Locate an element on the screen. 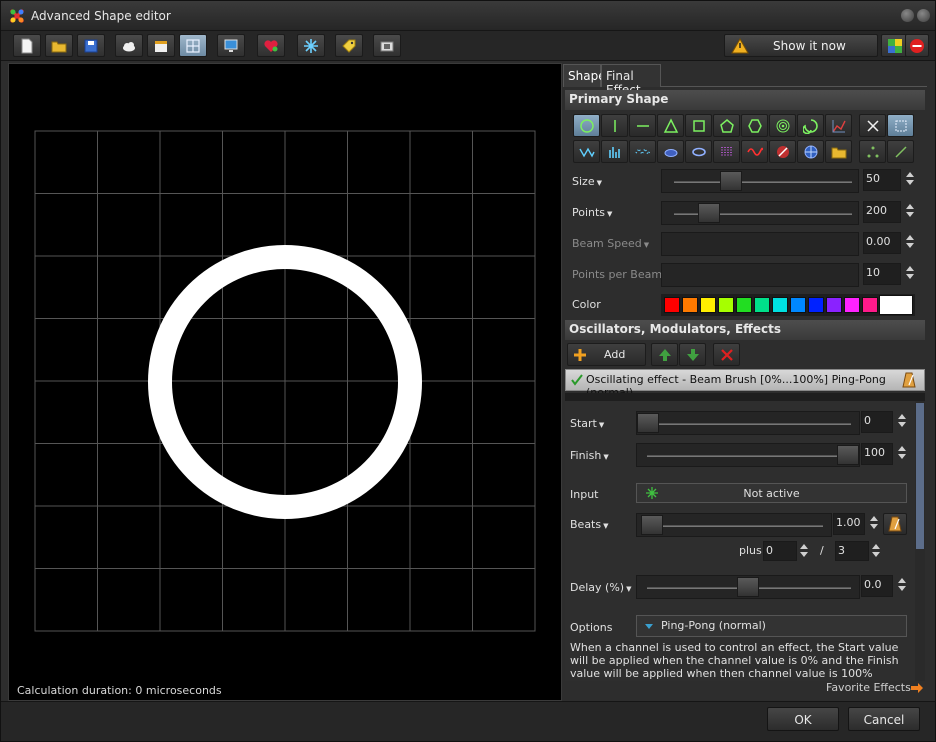 The height and width of the screenshot is (742, 936). size-slider is located at coordinates (760, 181).